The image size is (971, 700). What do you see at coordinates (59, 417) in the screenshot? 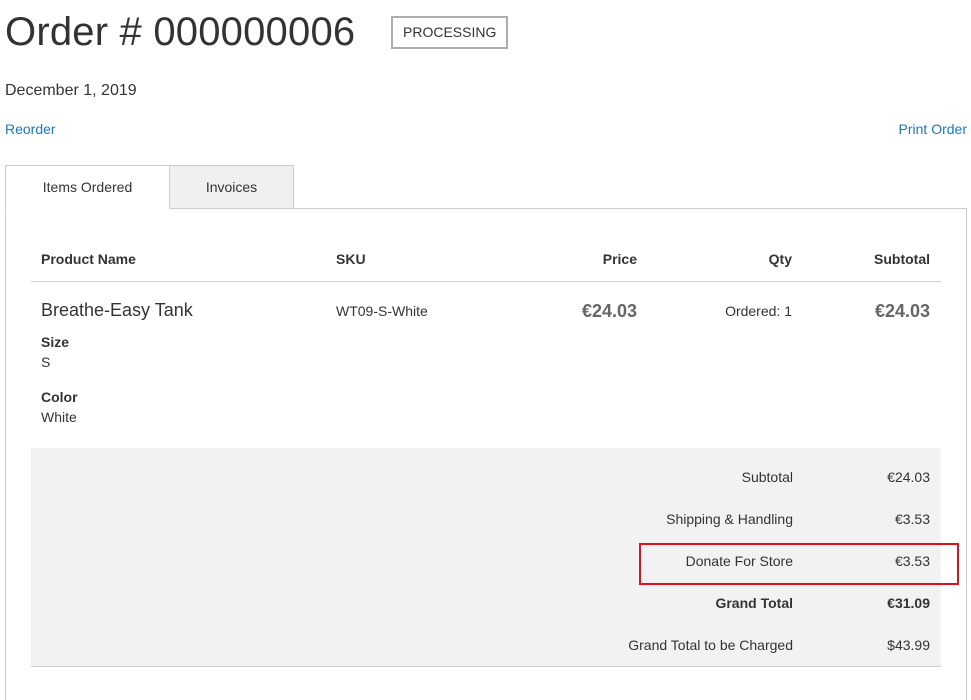
I see `option-value-color: White` at bounding box center [59, 417].